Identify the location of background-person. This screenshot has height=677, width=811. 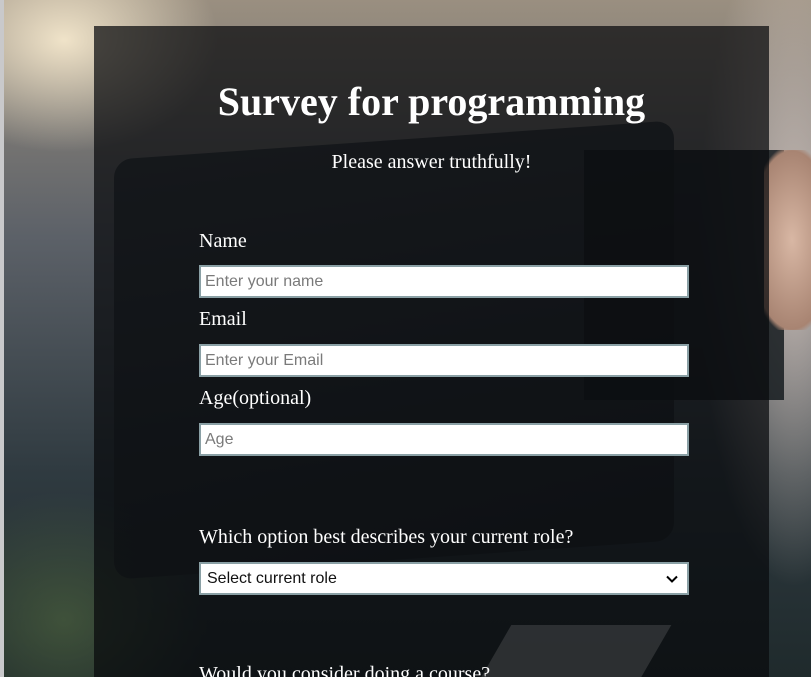
(787, 240).